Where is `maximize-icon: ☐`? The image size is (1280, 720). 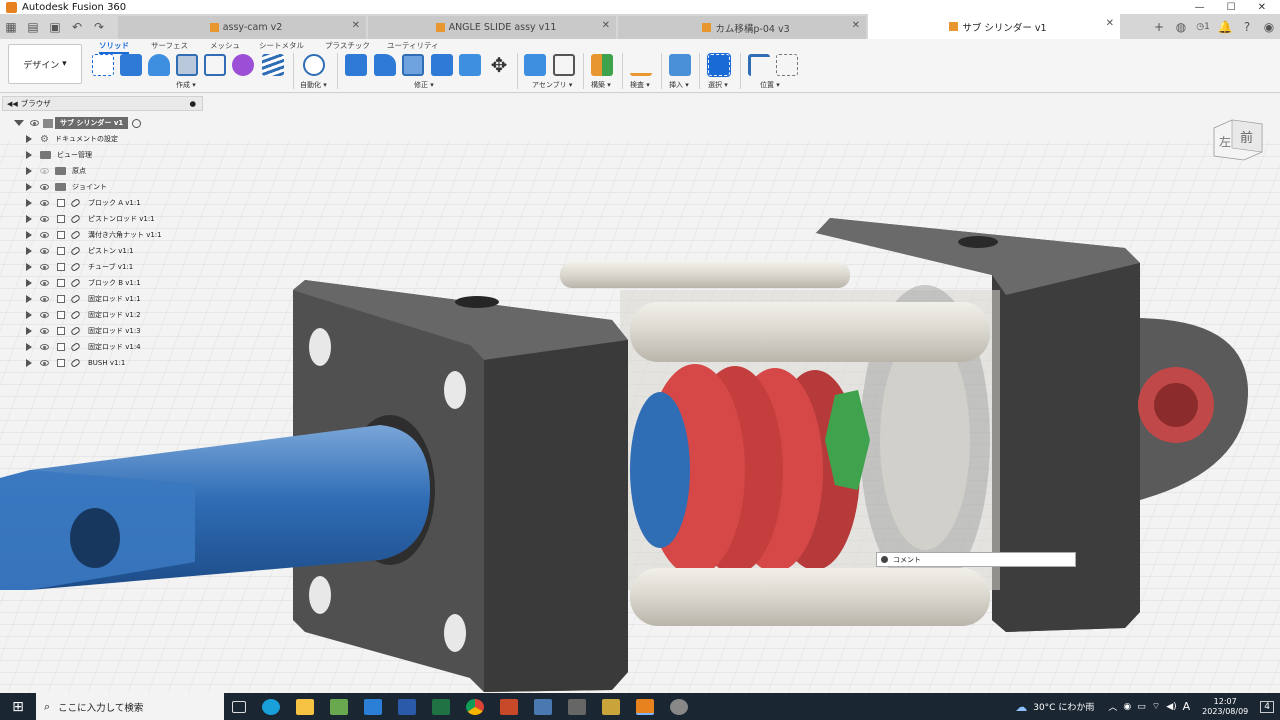 maximize-icon: ☐ is located at coordinates (1231, 7).